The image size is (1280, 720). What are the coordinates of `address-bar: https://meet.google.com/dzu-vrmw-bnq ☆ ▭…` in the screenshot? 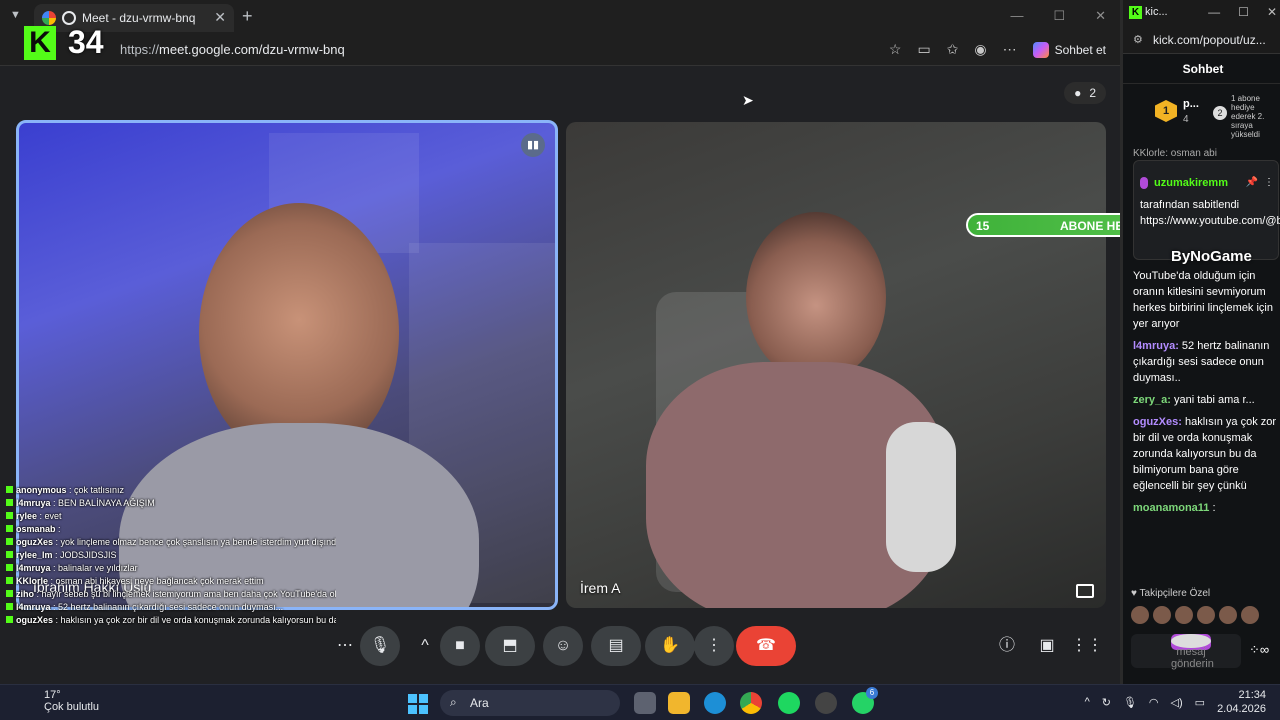 It's located at (560, 50).